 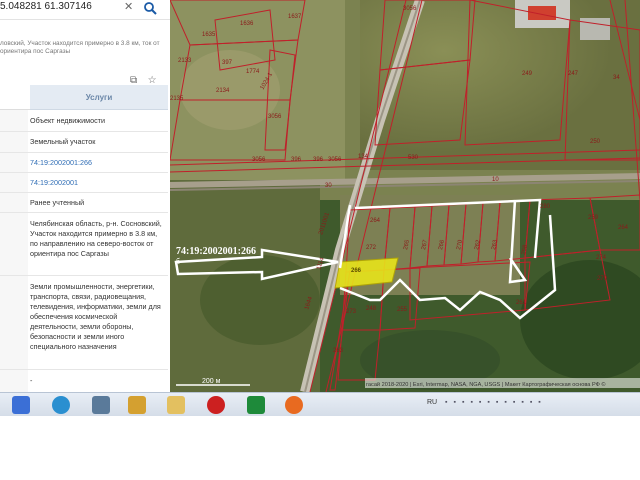 I want to click on media-player-icon, so click(x=21, y=405).